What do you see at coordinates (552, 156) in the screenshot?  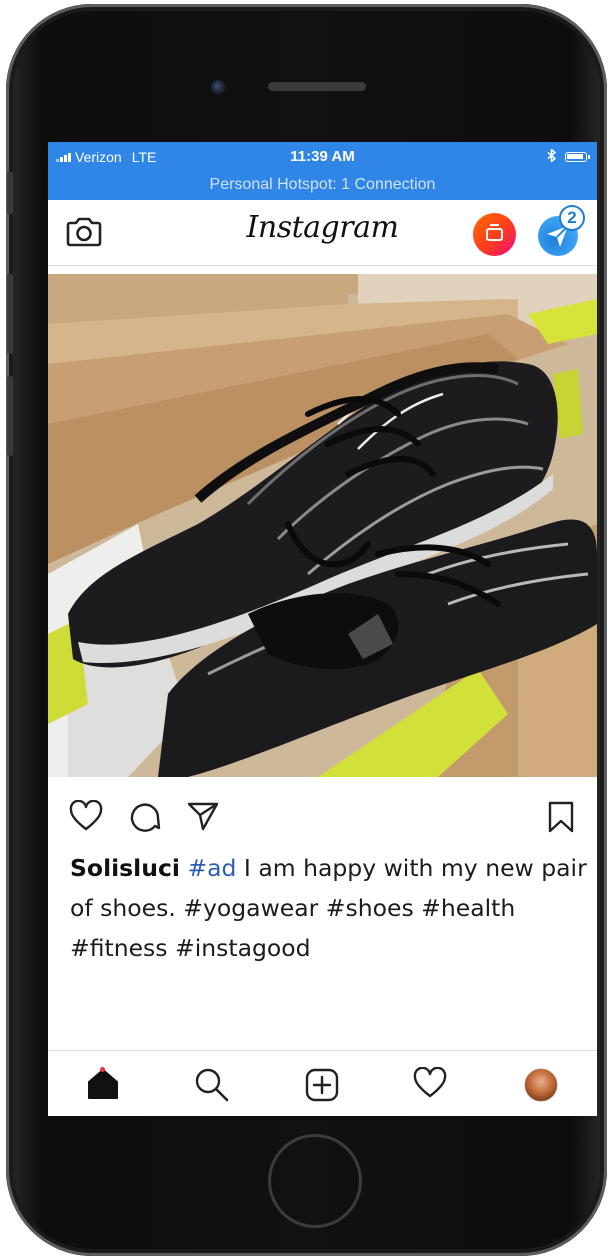 I see `bluetooth-icon` at bounding box center [552, 156].